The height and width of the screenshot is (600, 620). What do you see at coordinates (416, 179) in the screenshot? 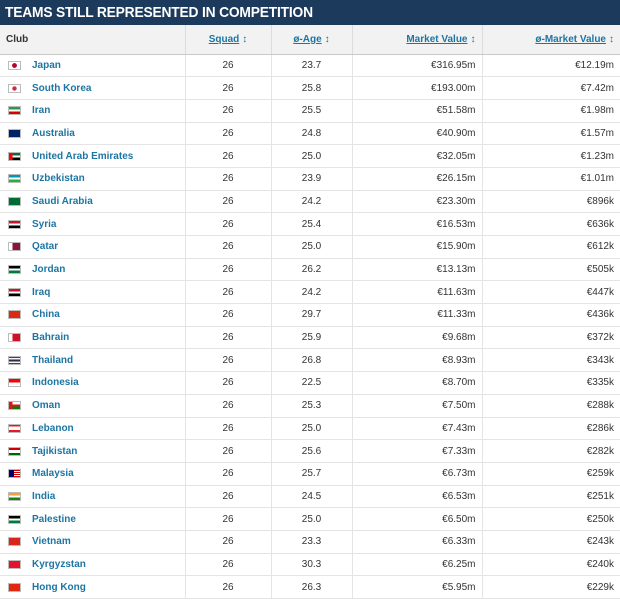
I see `market-value-cell: €26.15m` at bounding box center [416, 179].